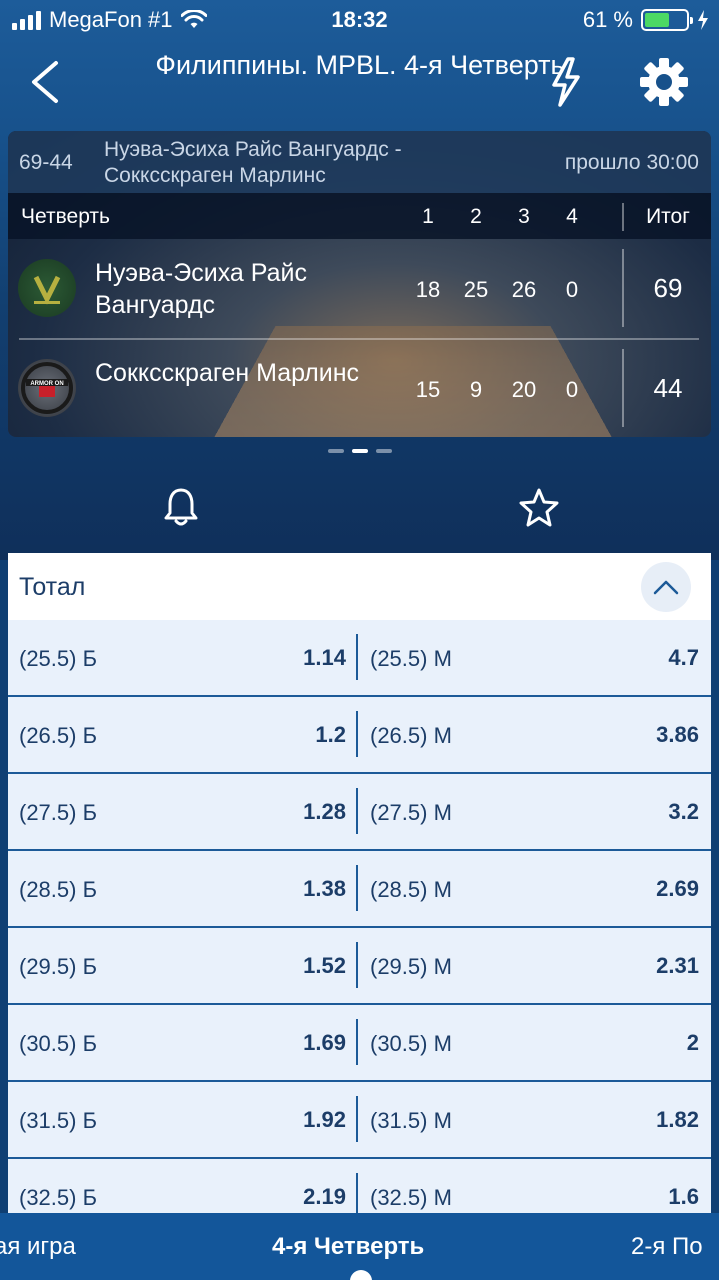 The height and width of the screenshot is (1280, 719). Describe the element at coordinates (359, 735) in the screenshot. I see `odds-row: (26.5) Б 1.2 (26.5) М 3.86` at that location.